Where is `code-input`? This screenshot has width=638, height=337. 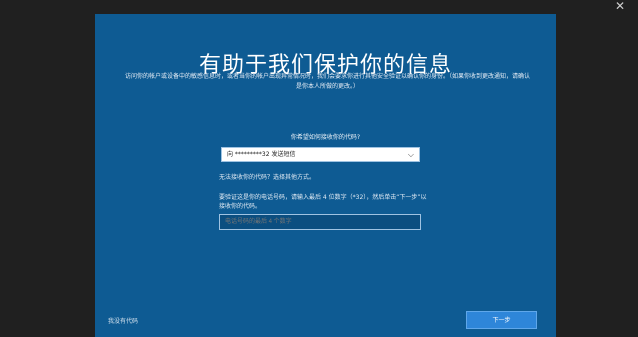
code-input is located at coordinates (320, 222).